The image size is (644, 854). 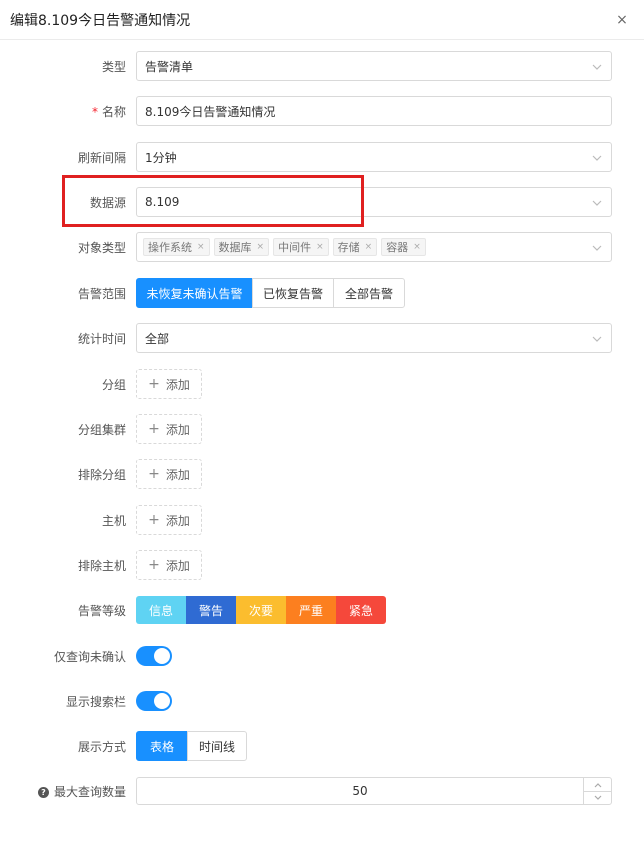 What do you see at coordinates (113, 66) in the screenshot?
I see `type-label: 类型` at bounding box center [113, 66].